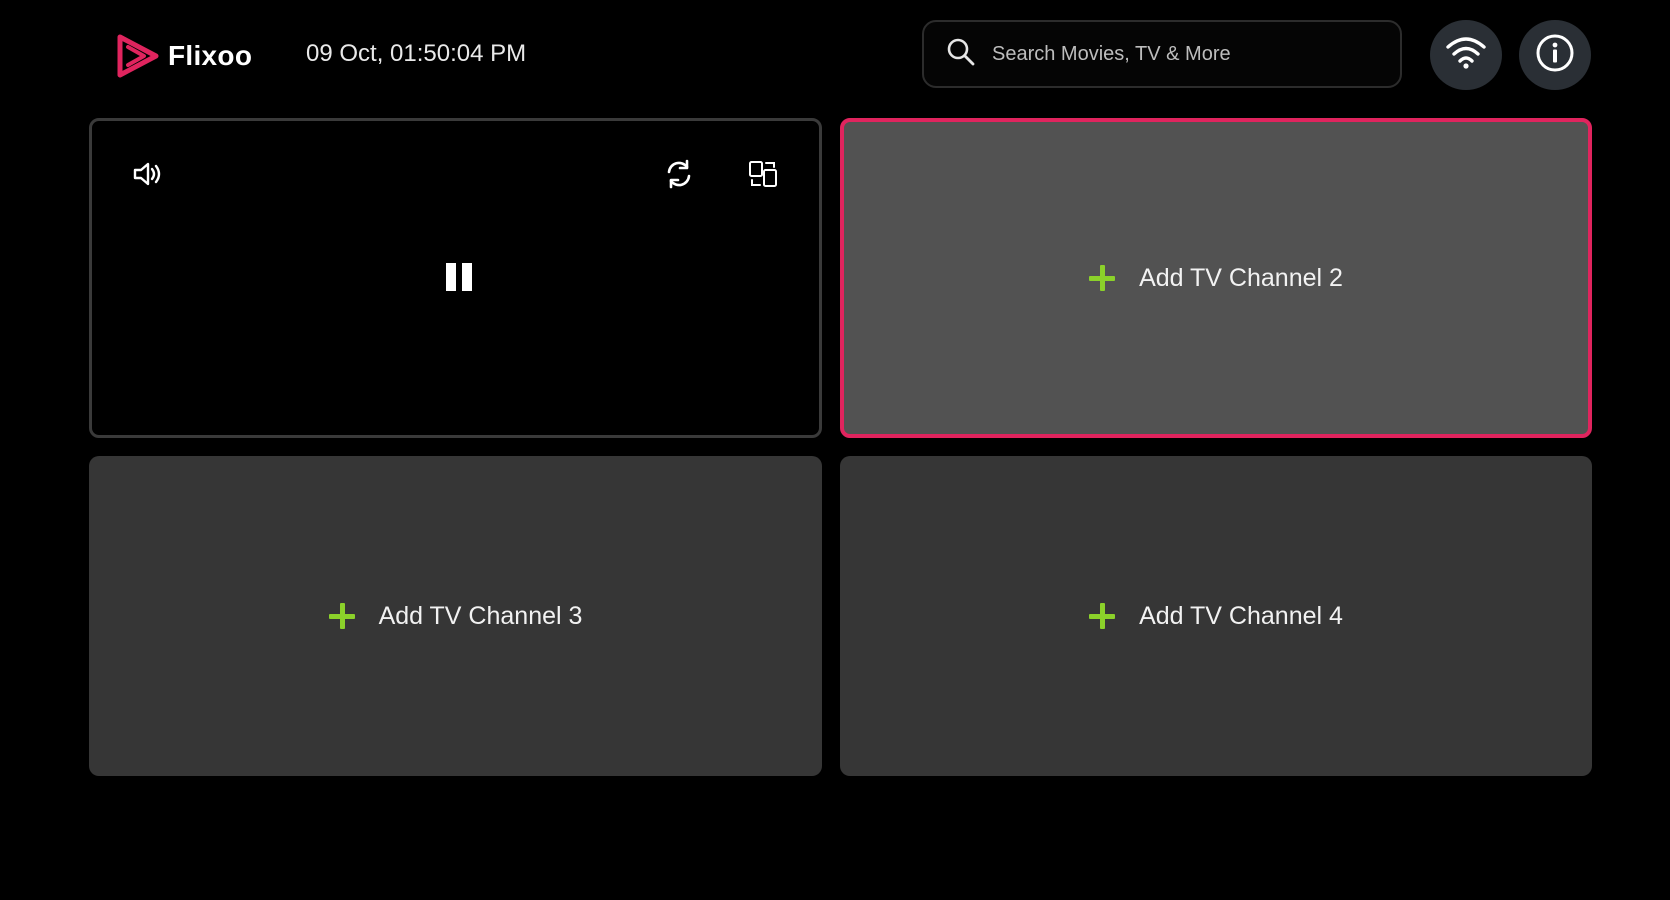 The width and height of the screenshot is (1670, 900). I want to click on wifi-icon, so click(1466, 55).